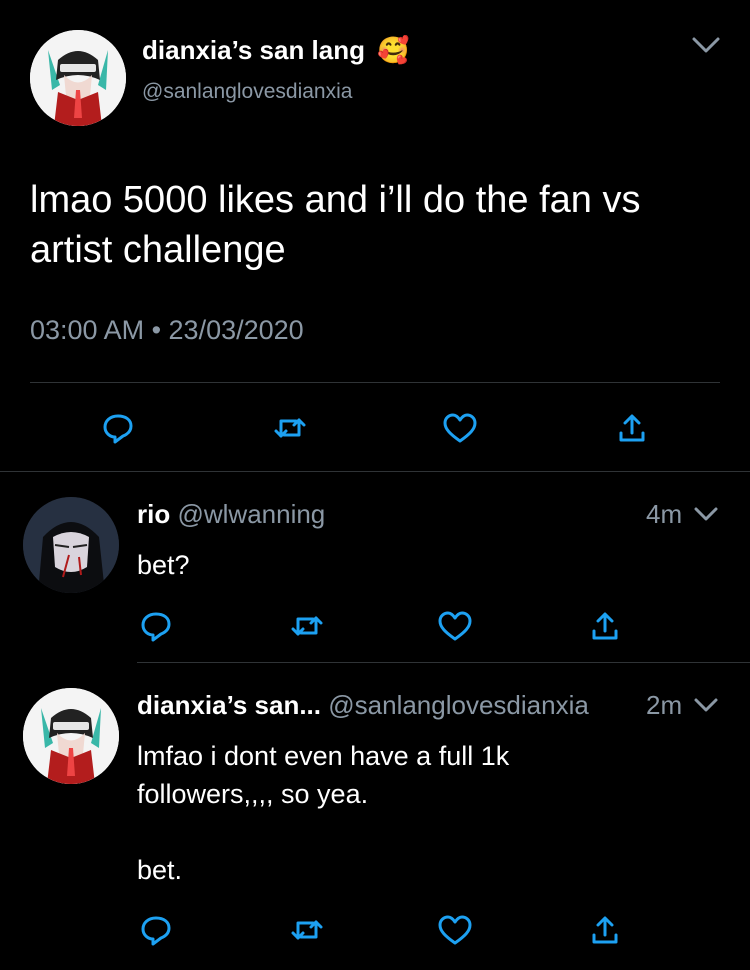 This screenshot has height=970, width=750. I want to click on main-tweet-display-name: dianxia’s san lang, so click(253, 50).